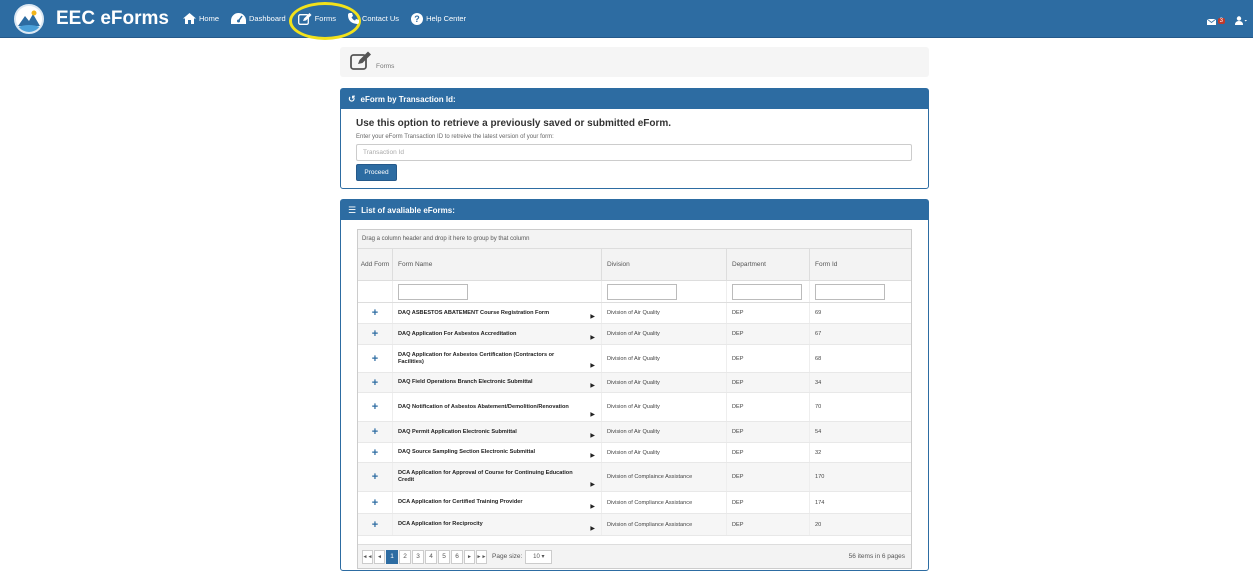 The width and height of the screenshot is (1253, 571). Describe the element at coordinates (431, 556) in the screenshot. I see `page-4-button: 4` at that location.